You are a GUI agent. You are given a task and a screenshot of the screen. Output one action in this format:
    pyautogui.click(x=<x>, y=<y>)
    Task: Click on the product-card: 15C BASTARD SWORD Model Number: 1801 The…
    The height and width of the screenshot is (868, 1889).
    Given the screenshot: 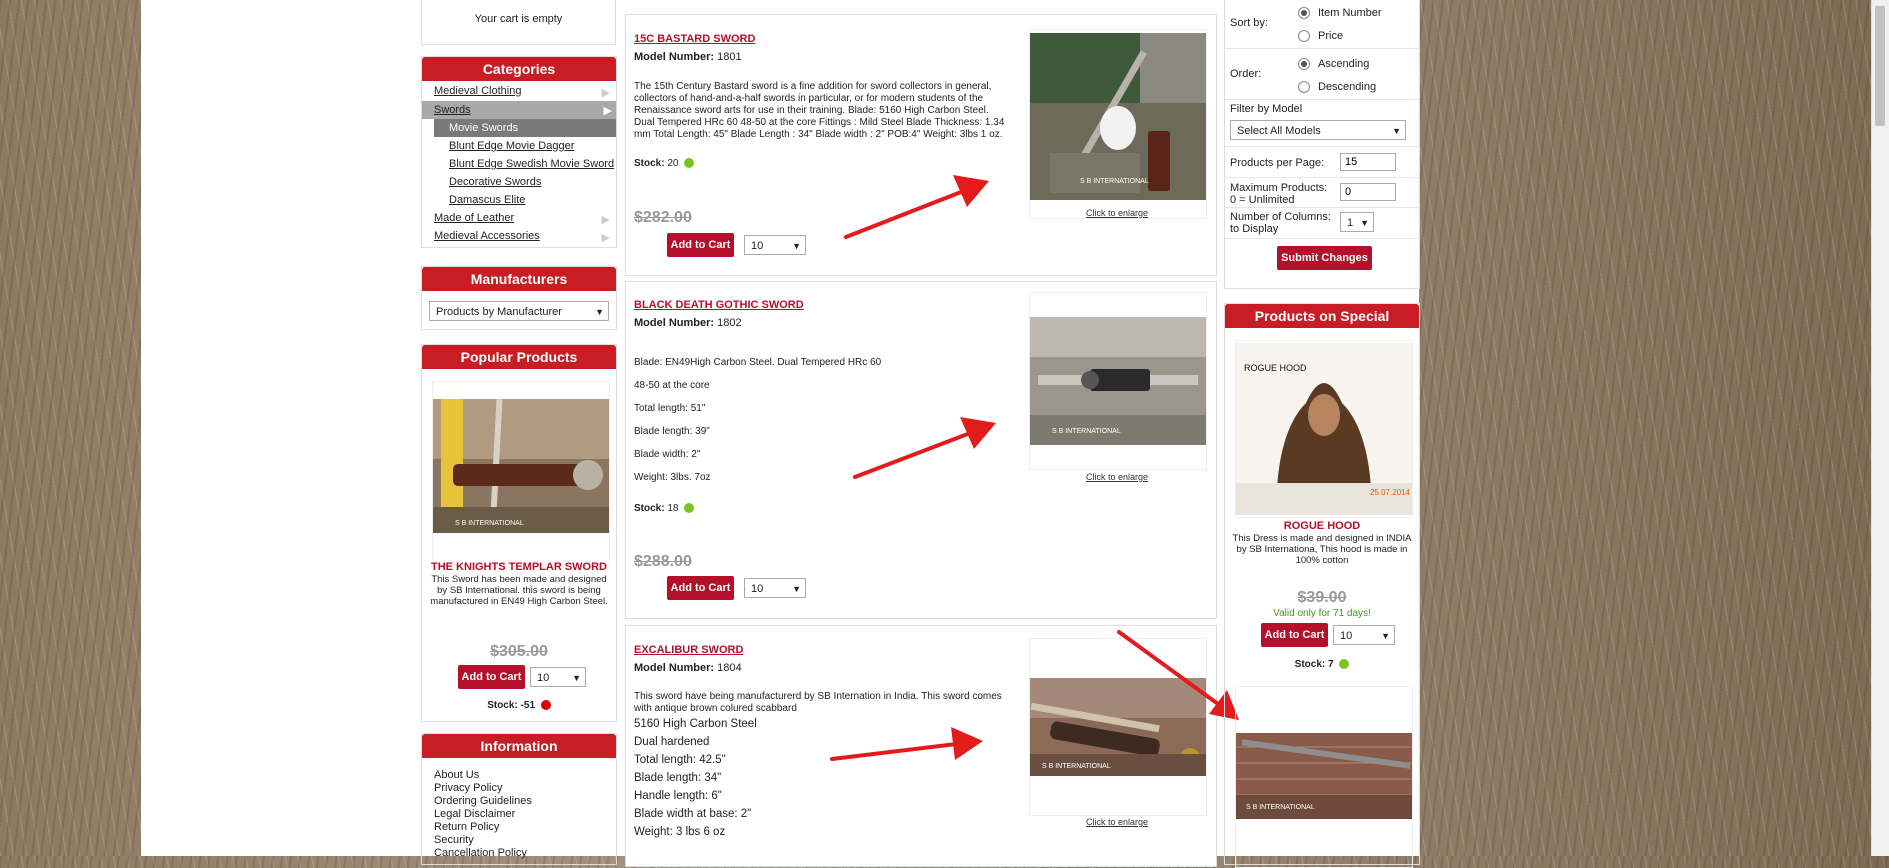 What is the action you would take?
    pyautogui.click(x=921, y=145)
    